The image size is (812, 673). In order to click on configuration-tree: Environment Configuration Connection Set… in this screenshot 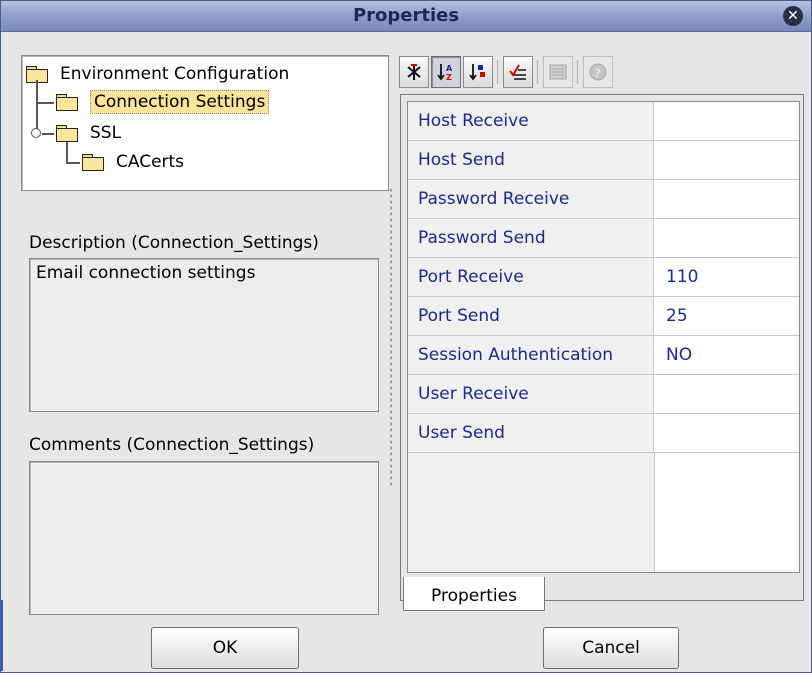, I will do `click(205, 123)`.